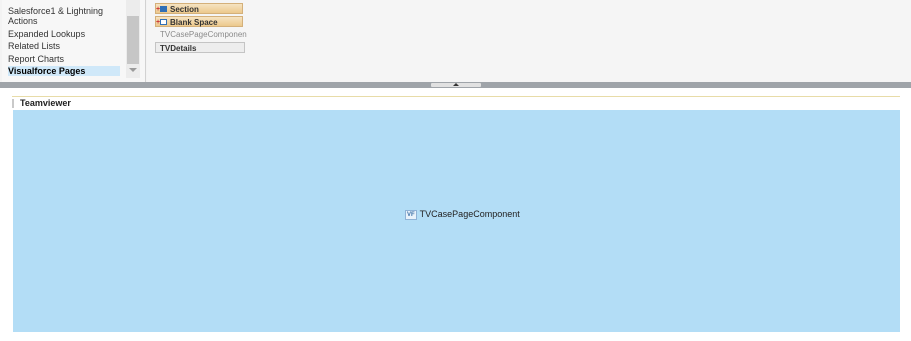  I want to click on add-blank-space-icon: +, so click(162, 22).